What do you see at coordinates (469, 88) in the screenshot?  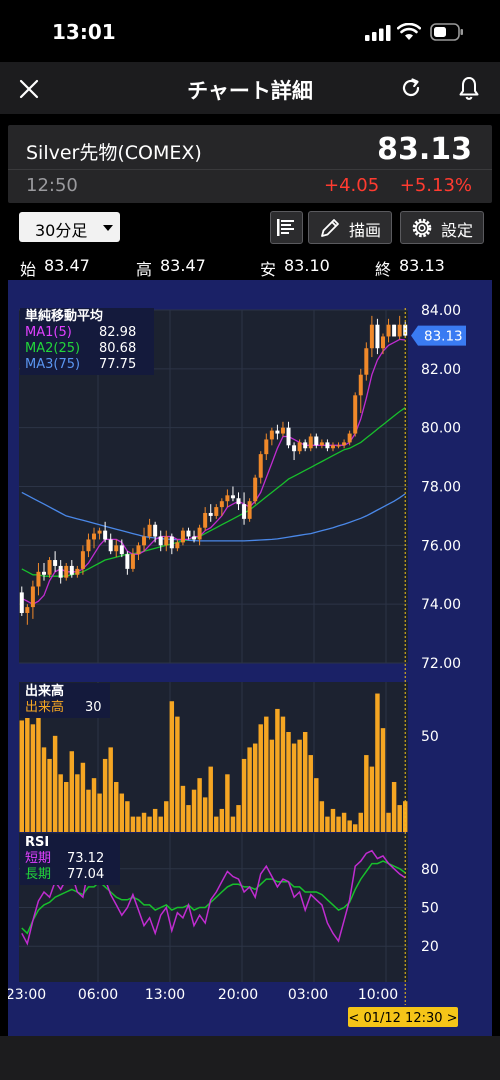 I see `bell-icon` at bounding box center [469, 88].